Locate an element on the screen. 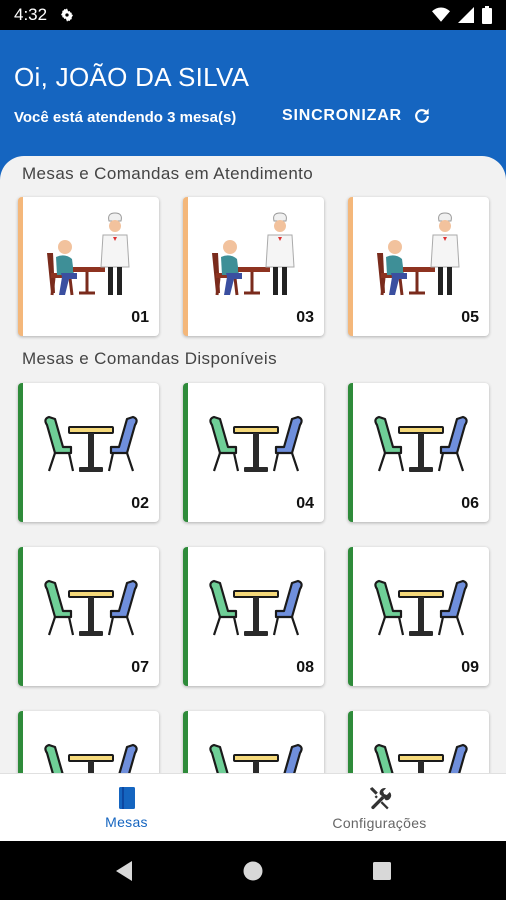 Image resolution: width=506 pixels, height=900 pixels. section-title-available: Mesas e Comandas Disponíveis is located at coordinates (149, 358).